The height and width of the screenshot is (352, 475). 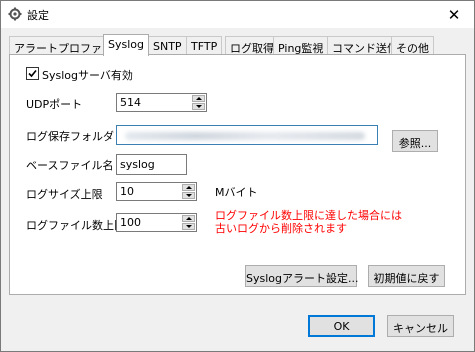 I want to click on base-filename-input: syslog, so click(x=151, y=164).